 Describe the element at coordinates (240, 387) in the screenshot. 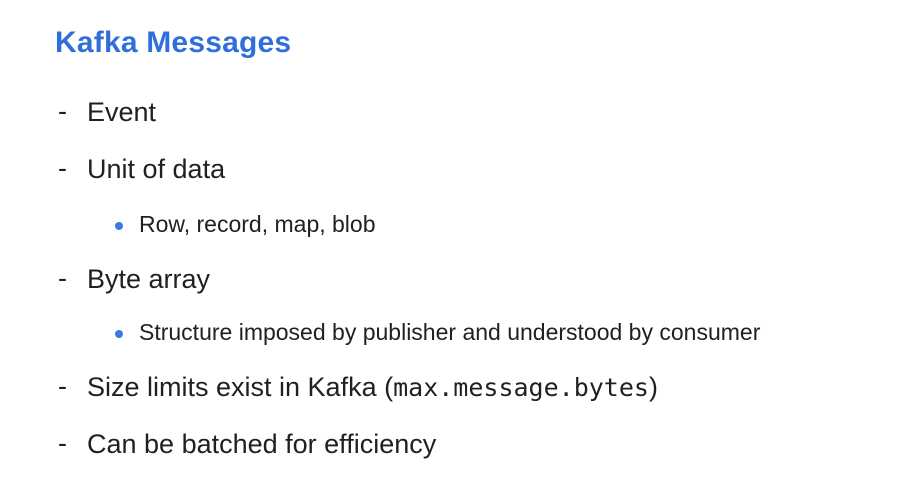

I see `size-limits-text: Size limits exist in Kafka (` at that location.